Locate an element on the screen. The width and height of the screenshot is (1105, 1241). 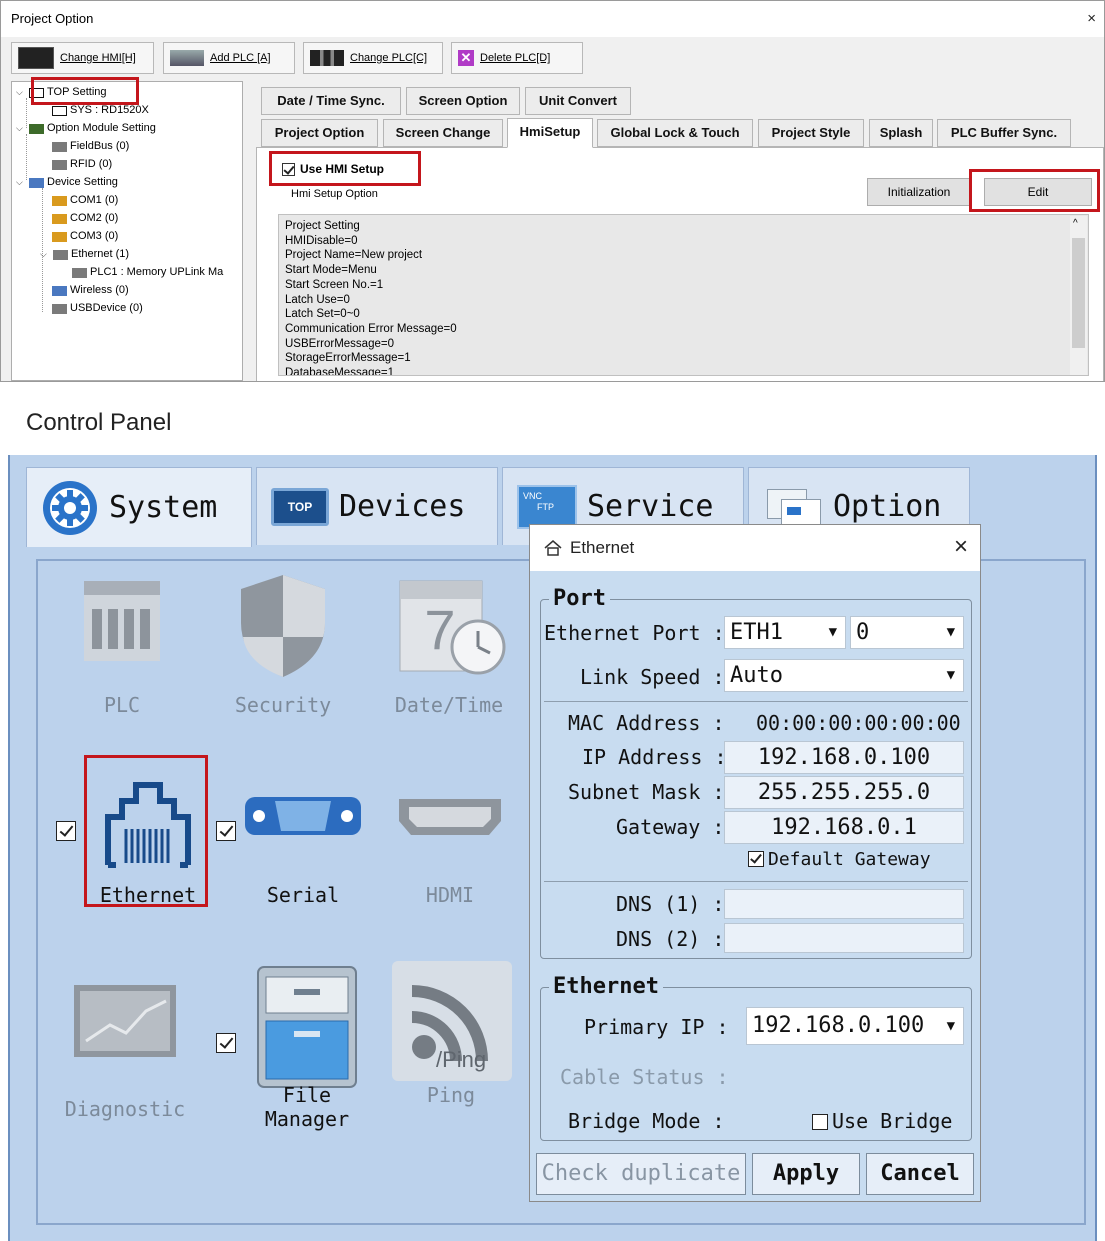
delete-plc-button: ✕ Delete PLC[D] is located at coordinates (517, 58).